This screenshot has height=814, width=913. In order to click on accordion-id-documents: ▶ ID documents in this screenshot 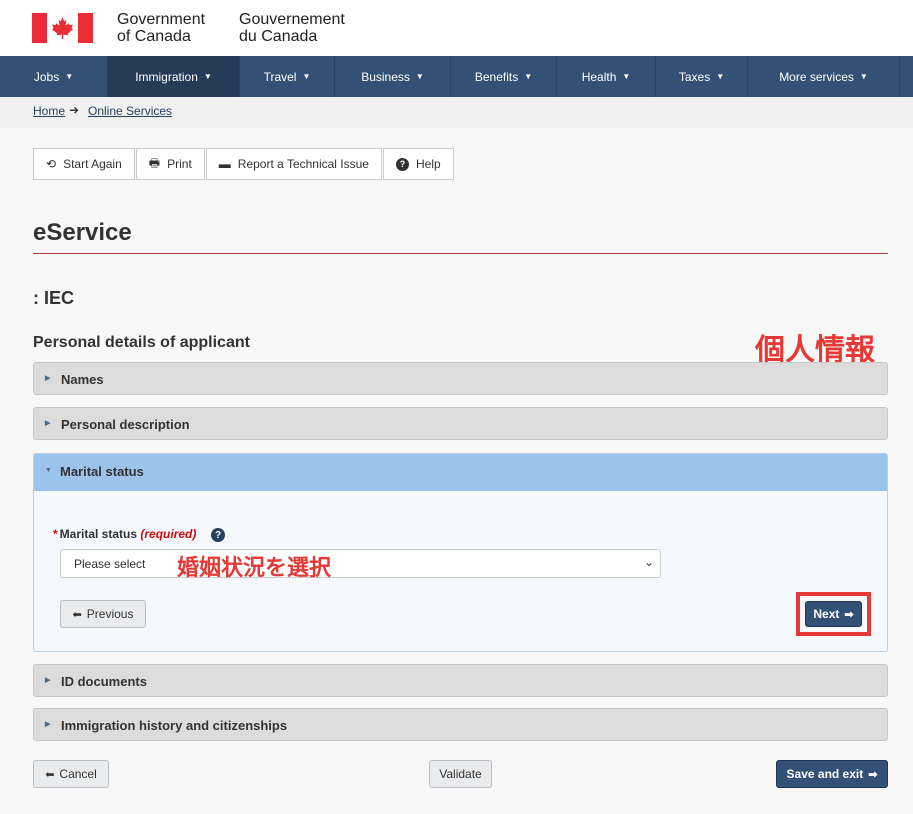, I will do `click(460, 680)`.